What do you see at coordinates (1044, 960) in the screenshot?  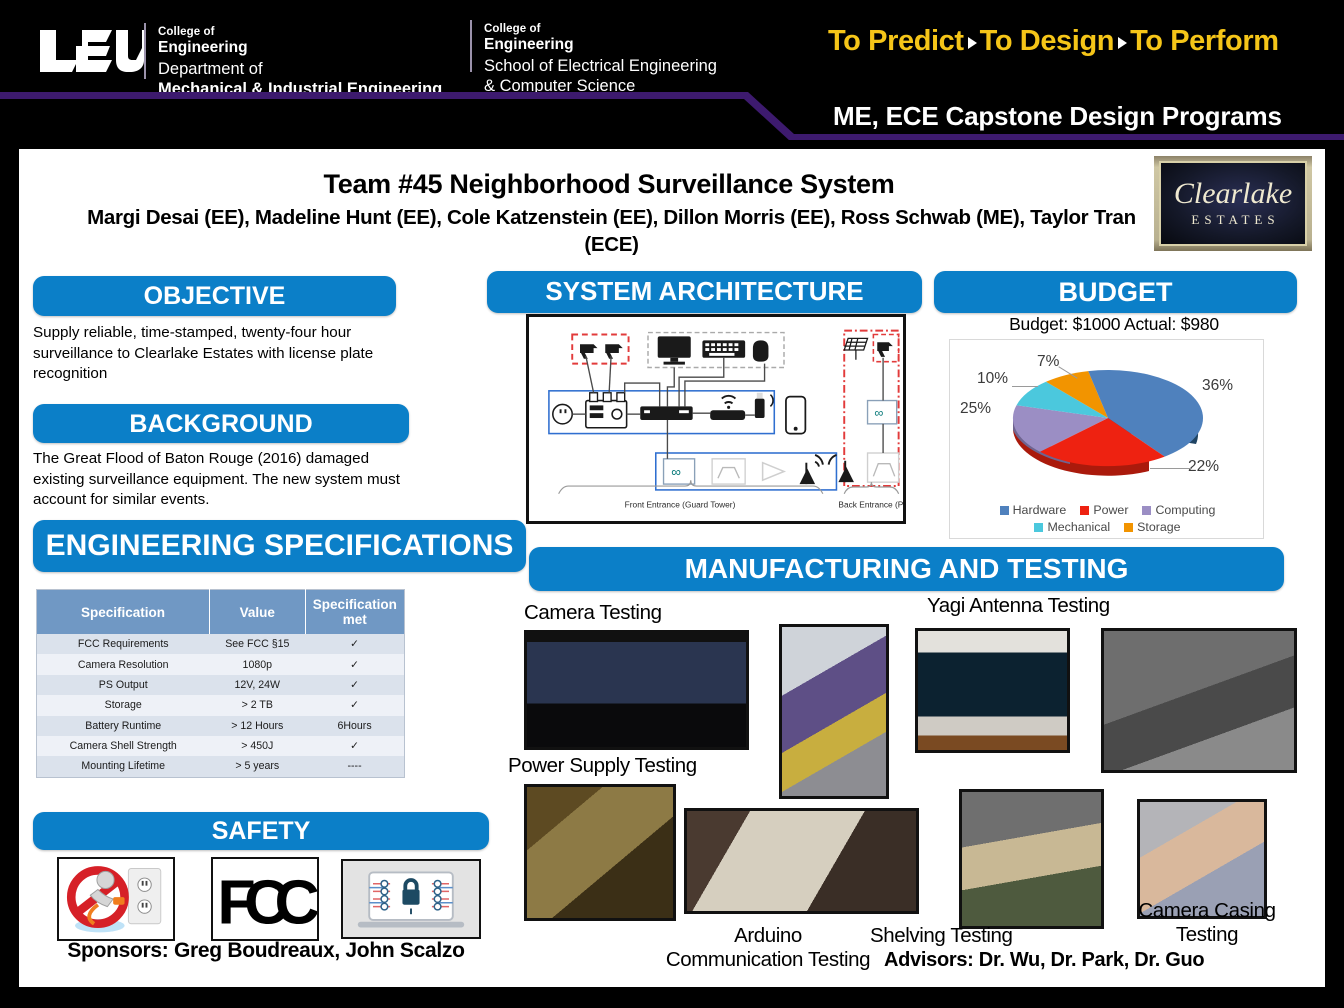 I see `advisors-text: Advisors: Dr. Wu, Dr. Park, Dr. Guo` at bounding box center [1044, 960].